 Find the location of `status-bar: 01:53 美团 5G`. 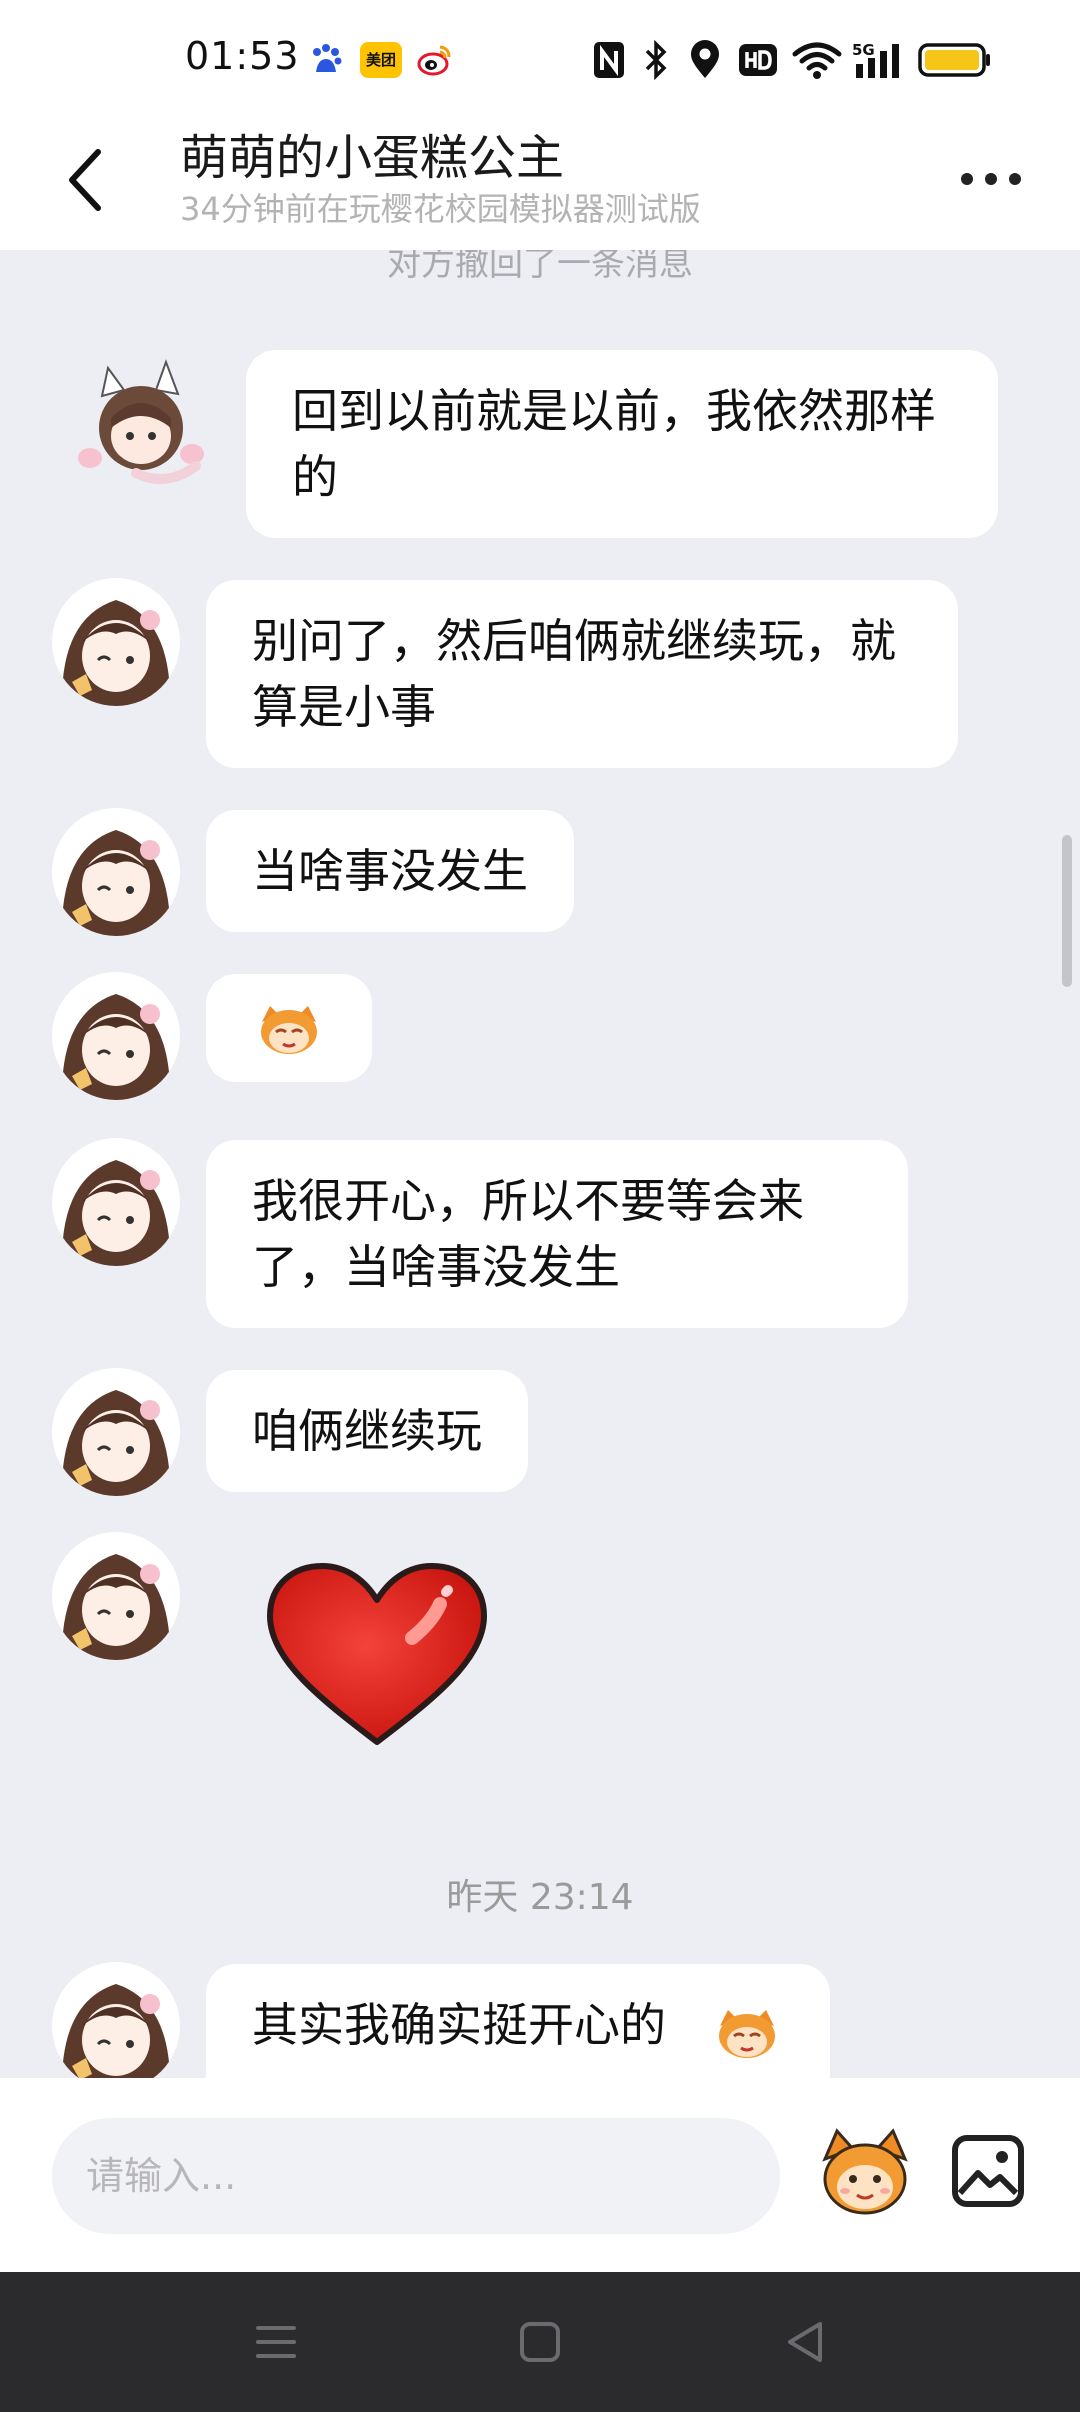

status-bar: 01:53 美团 5G is located at coordinates (540, 55).